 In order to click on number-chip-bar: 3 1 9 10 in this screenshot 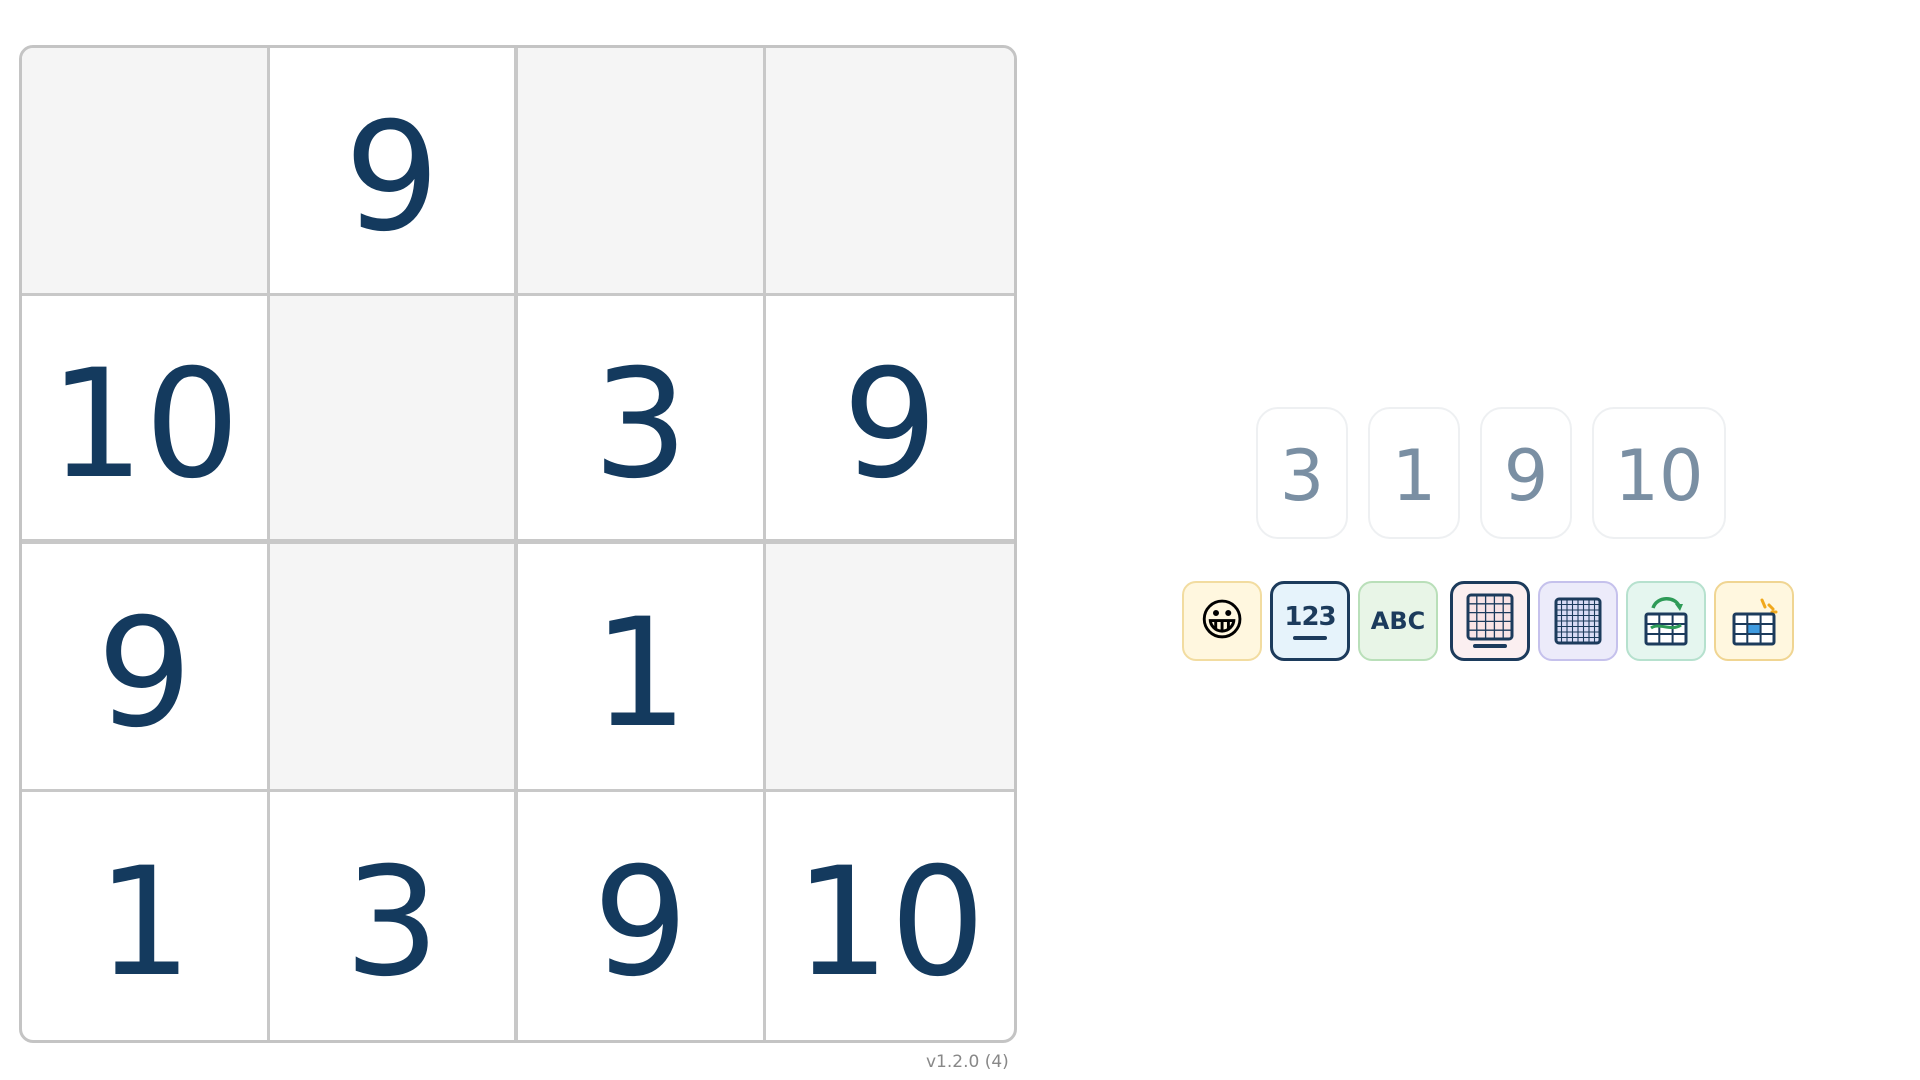, I will do `click(1491, 473)`.